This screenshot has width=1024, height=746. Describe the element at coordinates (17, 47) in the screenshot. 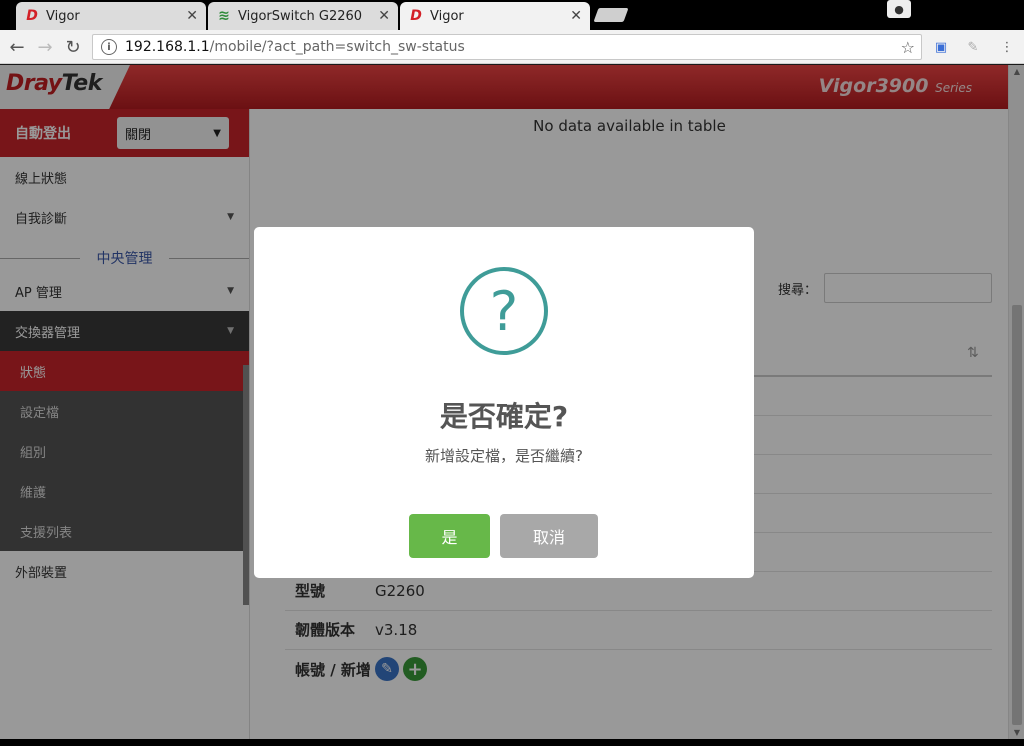

I see `back-arrow-icon: ←` at that location.